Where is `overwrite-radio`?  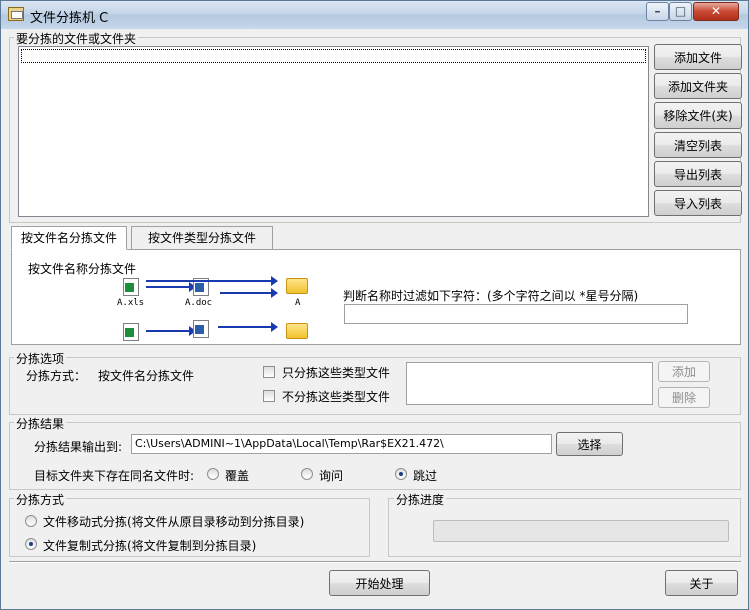 overwrite-radio is located at coordinates (213, 474).